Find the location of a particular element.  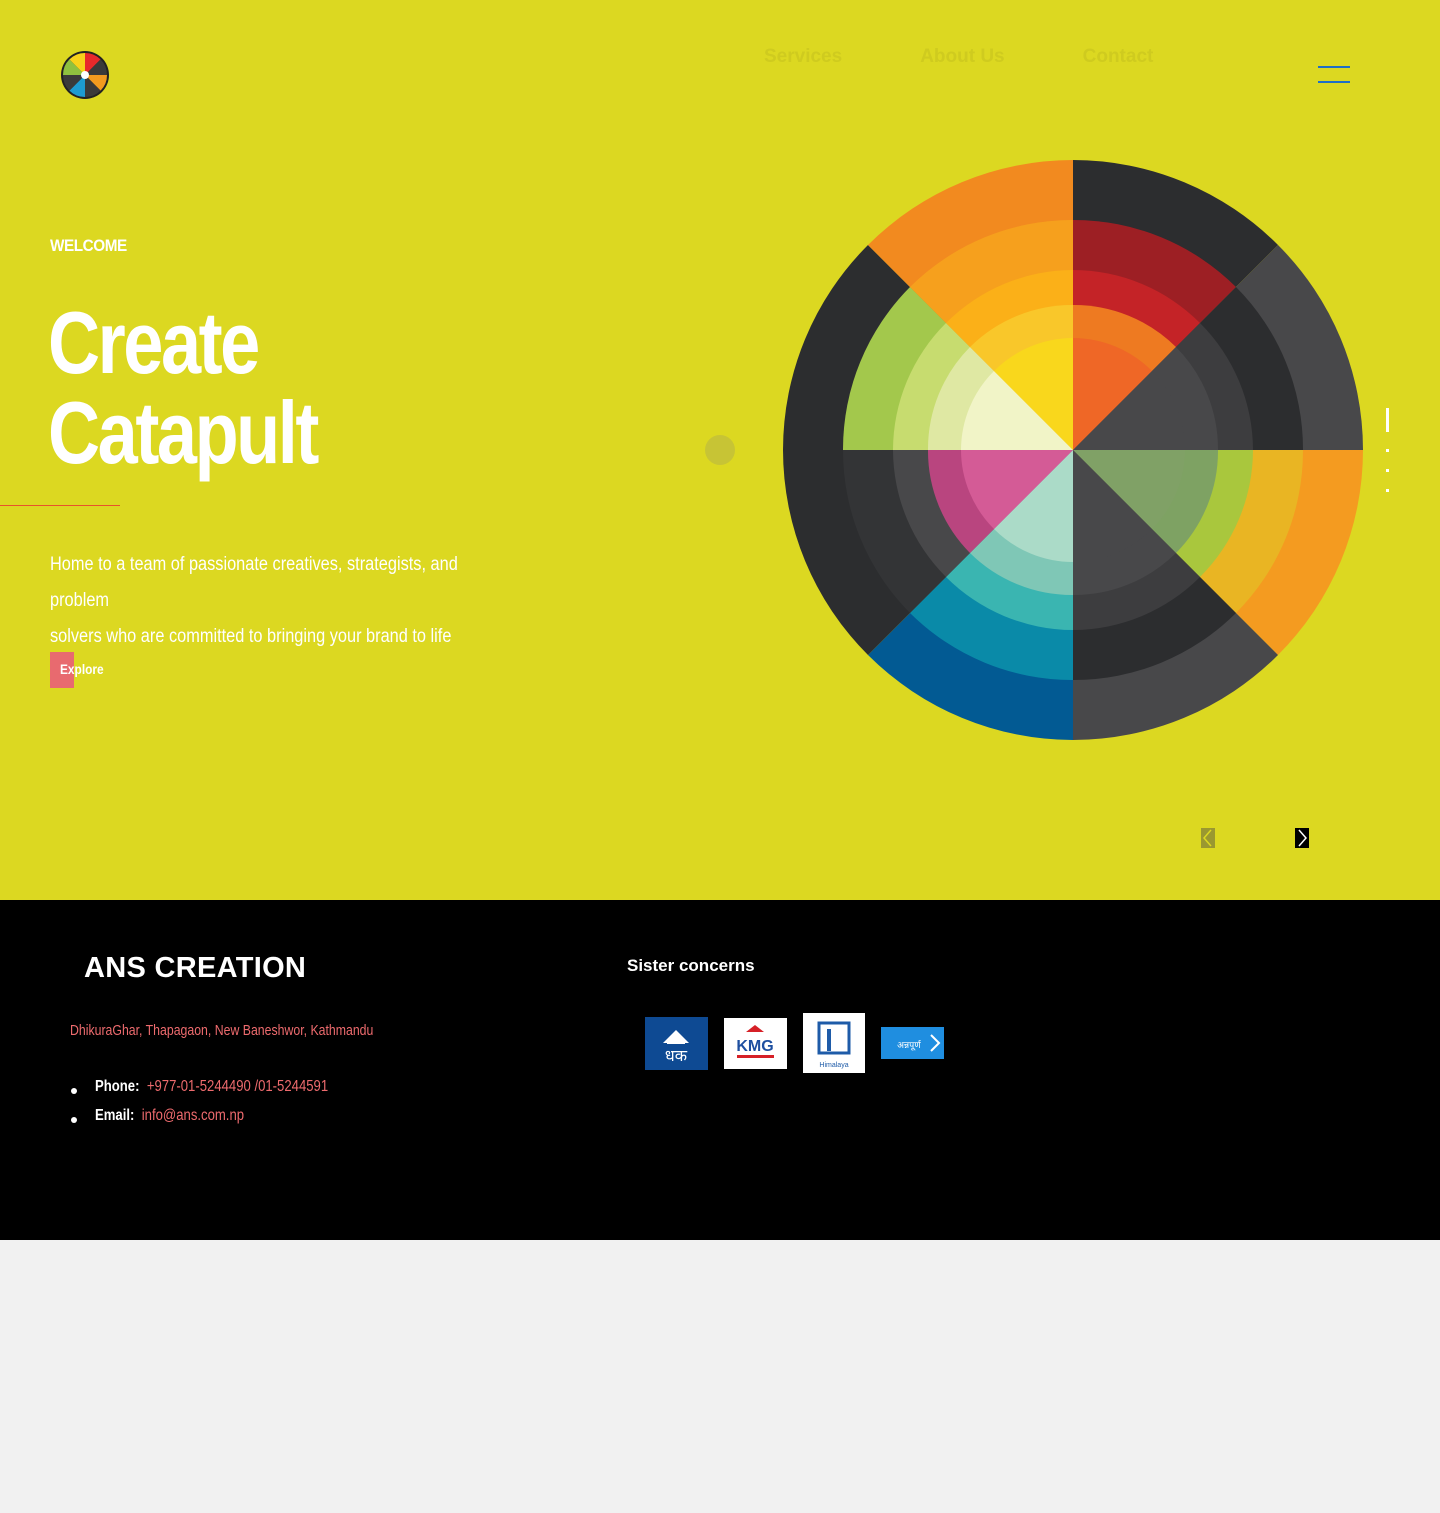

sister-concerns-title: Sister concerns is located at coordinates (691, 965).